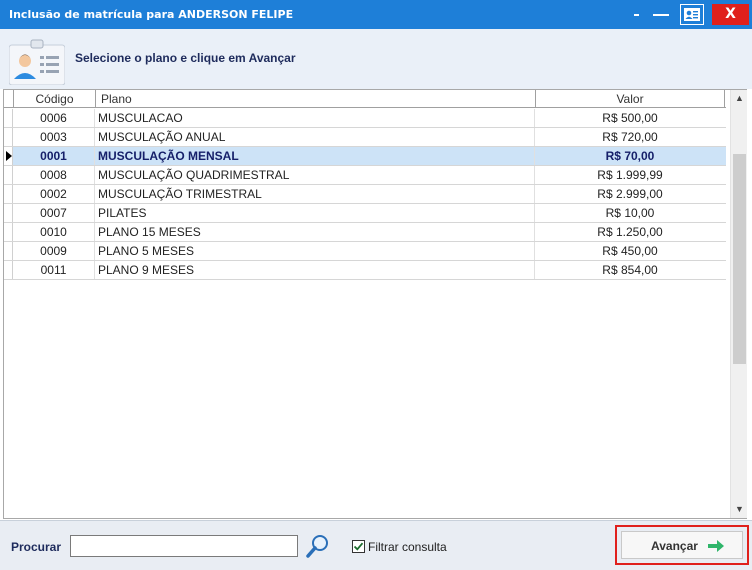 Image resolution: width=752 pixels, height=570 pixels. Describe the element at coordinates (716, 546) in the screenshot. I see `arrow-right-icon` at that location.